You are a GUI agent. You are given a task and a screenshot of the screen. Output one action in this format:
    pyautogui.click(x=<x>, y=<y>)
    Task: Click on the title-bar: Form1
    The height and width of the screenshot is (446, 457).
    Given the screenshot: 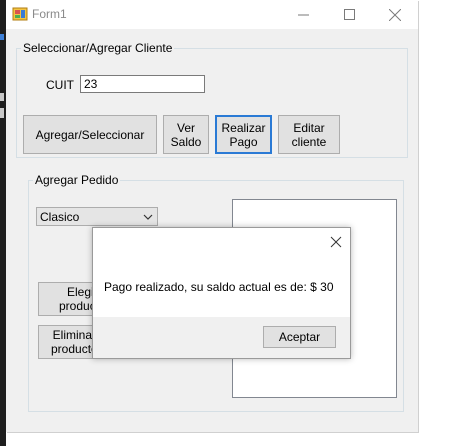 What is the action you would take?
    pyautogui.click(x=212, y=14)
    